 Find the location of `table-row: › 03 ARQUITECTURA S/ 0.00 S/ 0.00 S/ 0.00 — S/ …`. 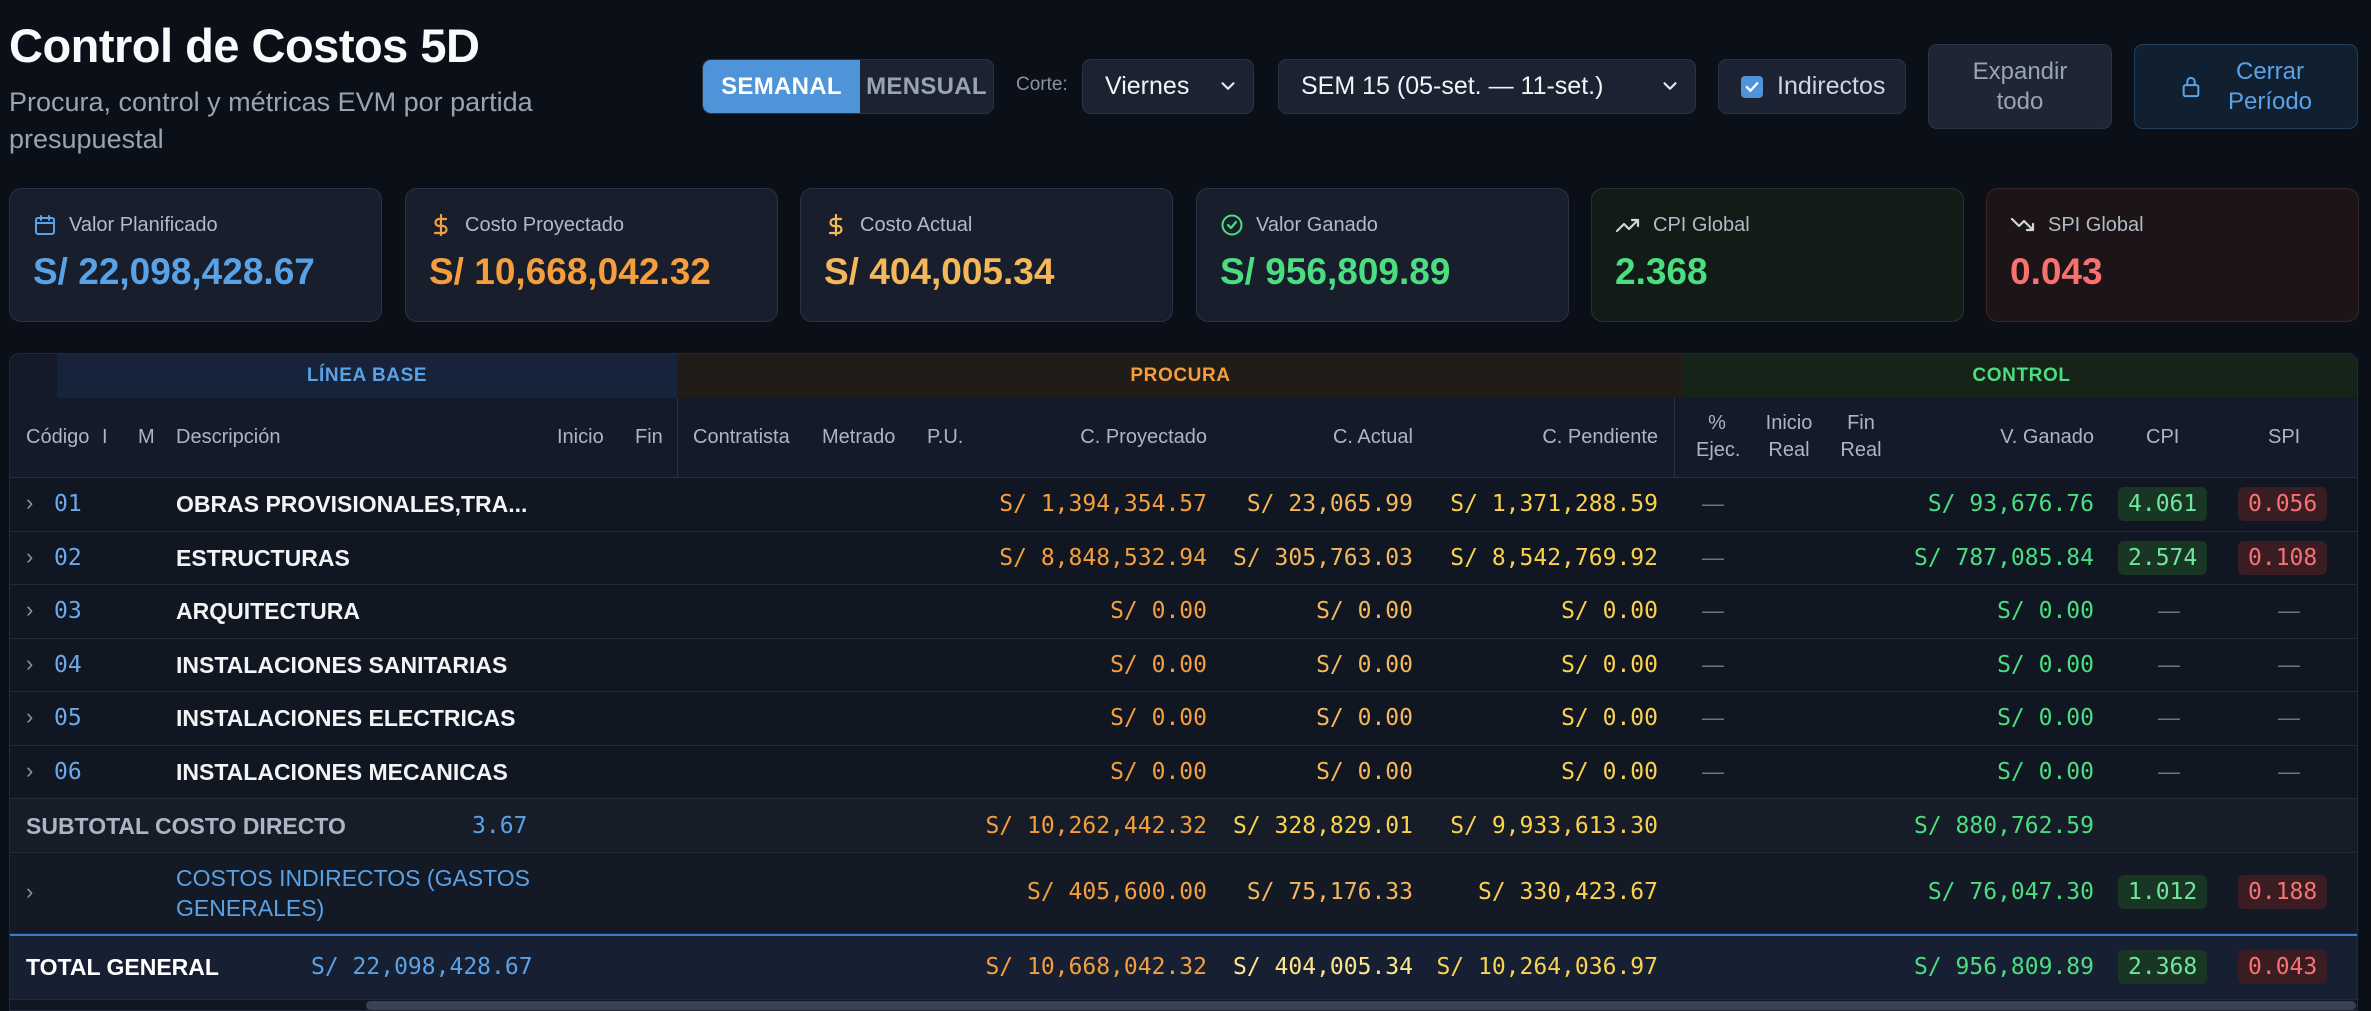

table-row: › 03 ARQUITECTURA S/ 0.00 S/ 0.00 S/ 0.00 — S/ … is located at coordinates (1183, 612).